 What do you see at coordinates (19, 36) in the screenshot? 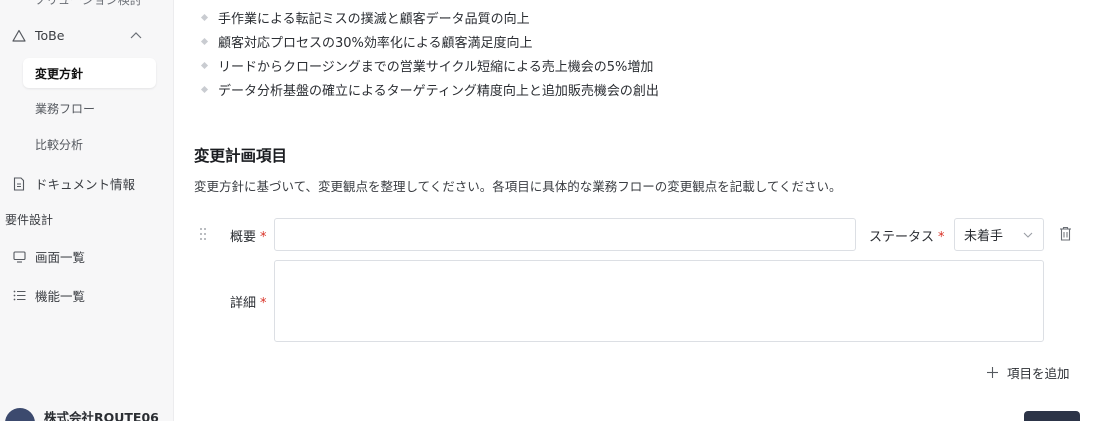
I see `triangle-icon` at bounding box center [19, 36].